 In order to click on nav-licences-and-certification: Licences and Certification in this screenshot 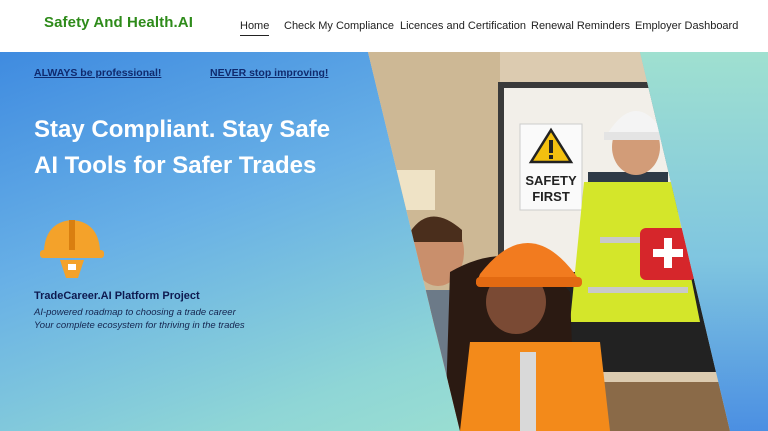, I will do `click(463, 26)`.